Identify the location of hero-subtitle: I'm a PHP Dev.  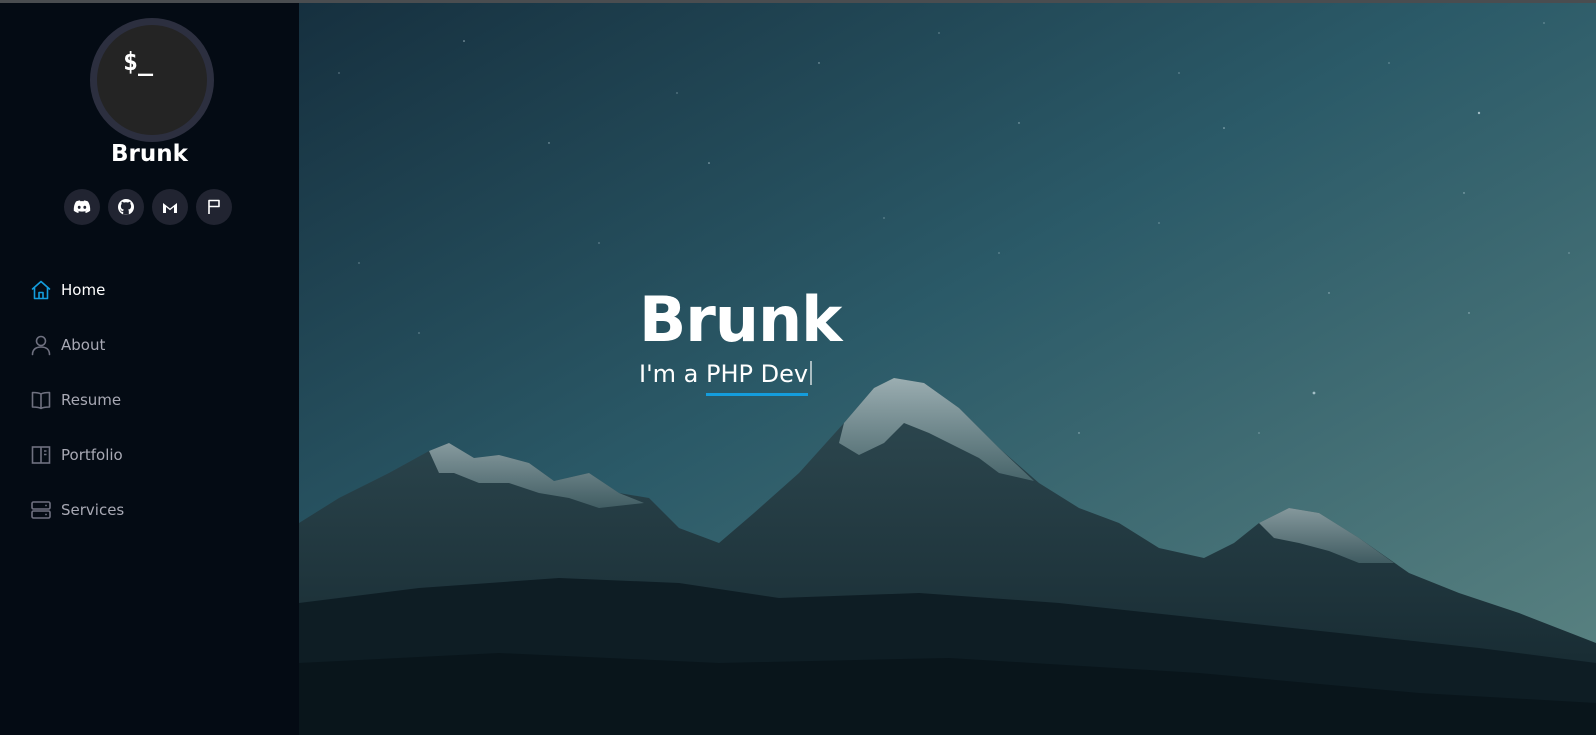
(740, 377).